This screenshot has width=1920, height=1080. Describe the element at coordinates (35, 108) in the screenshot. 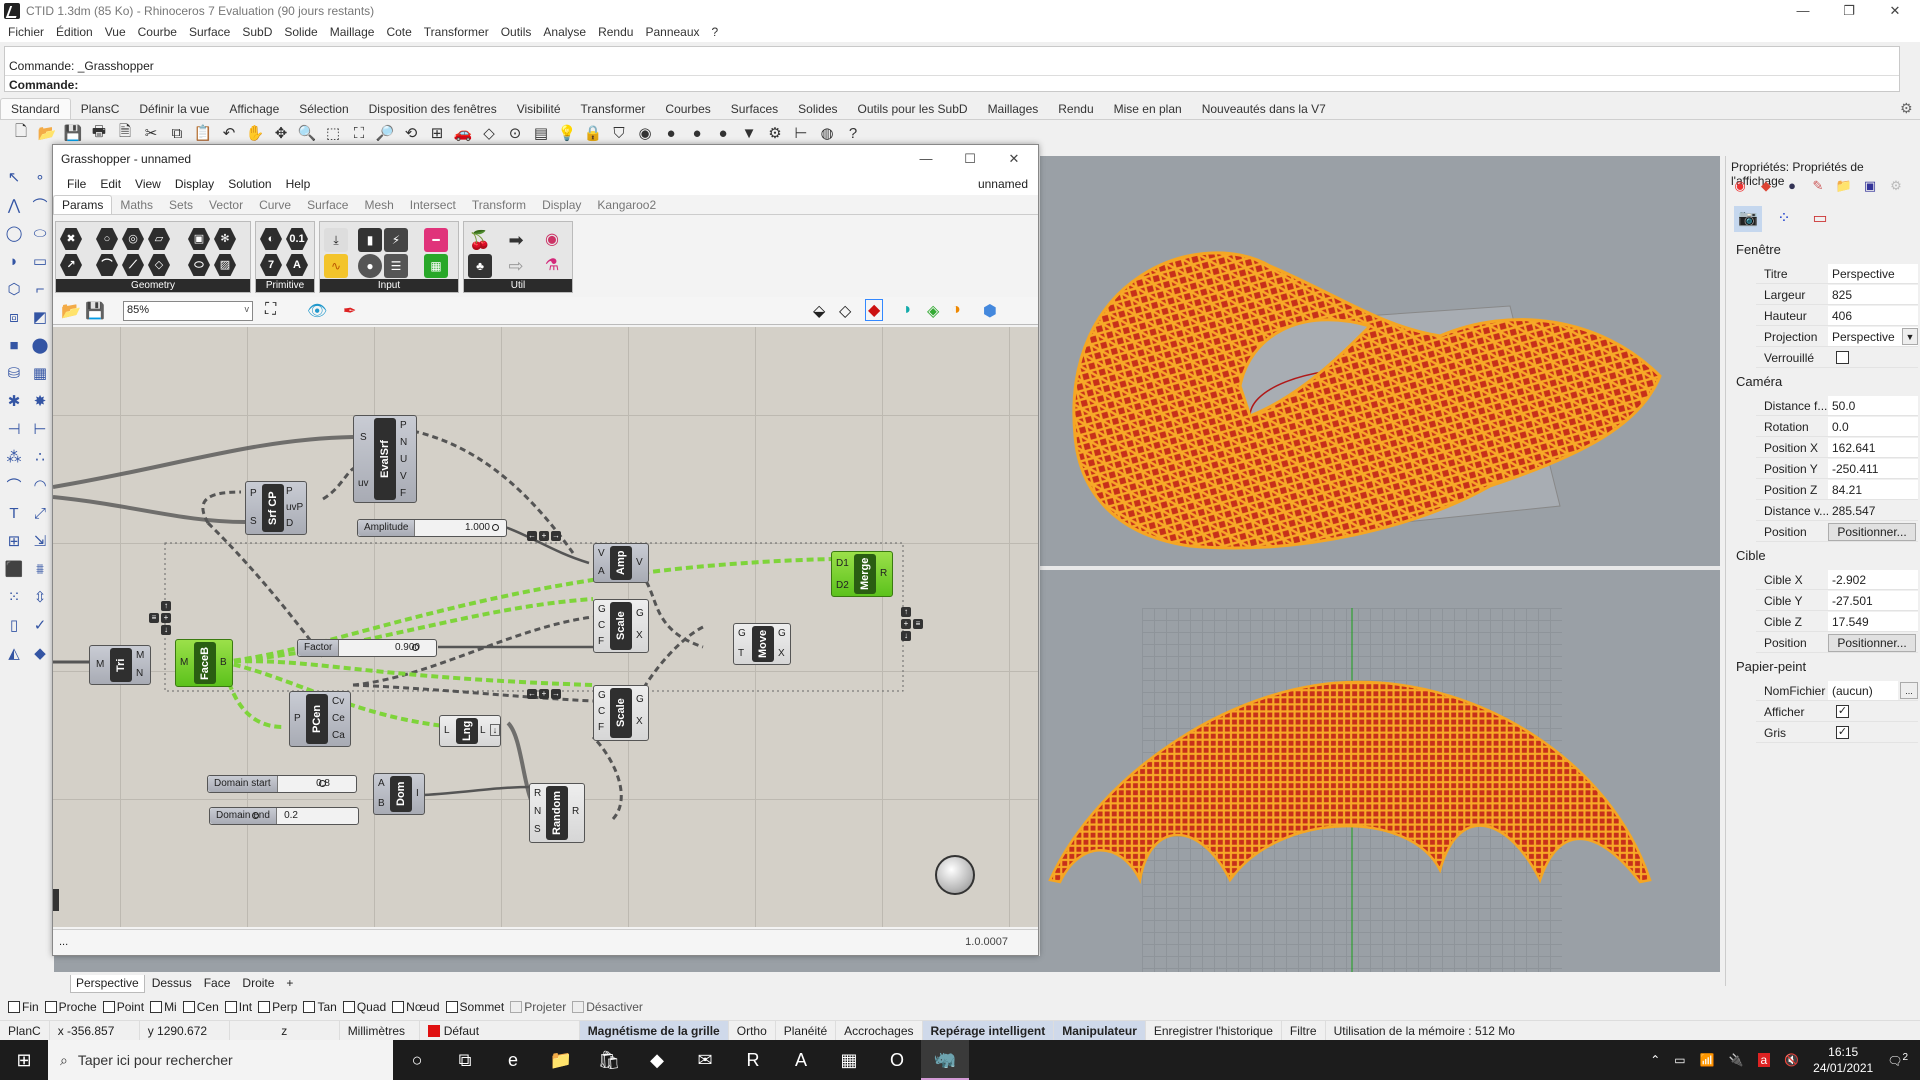

I see `toolbar-tab: Standard` at that location.